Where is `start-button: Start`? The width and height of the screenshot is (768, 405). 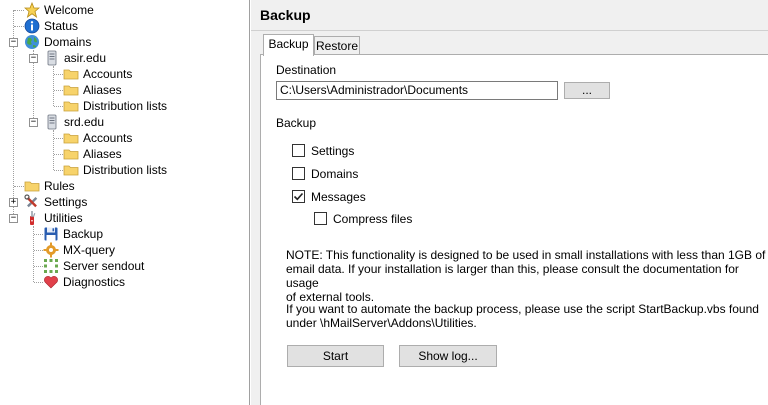
start-button: Start is located at coordinates (335, 356).